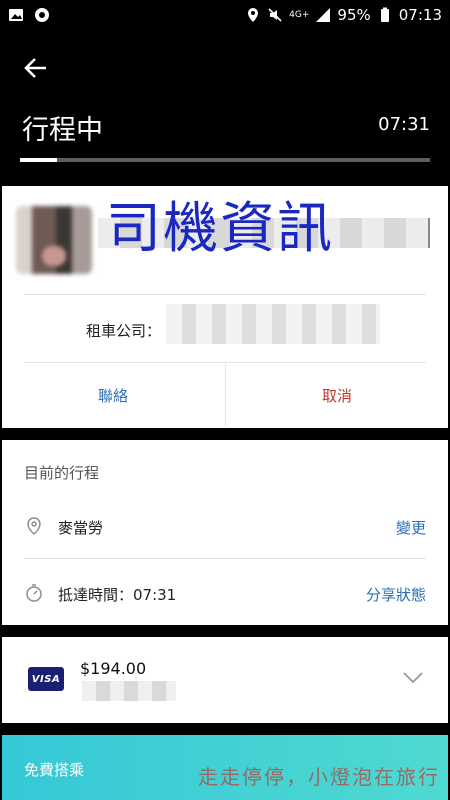  What do you see at coordinates (38, 160) in the screenshot?
I see `trip-progress-fill` at bounding box center [38, 160].